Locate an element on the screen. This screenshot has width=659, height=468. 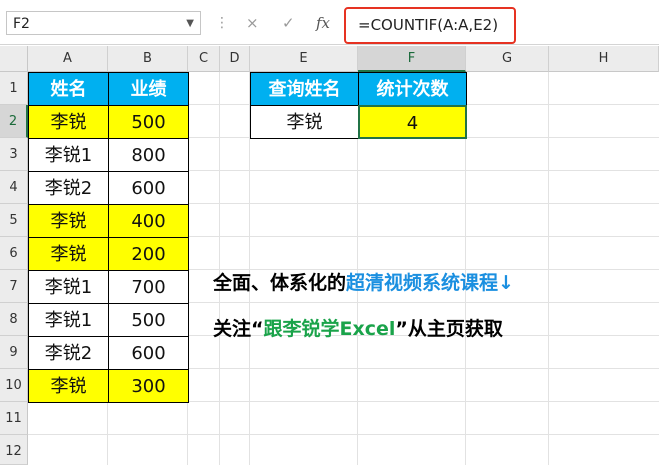
select-all-corner is located at coordinates (14, 59).